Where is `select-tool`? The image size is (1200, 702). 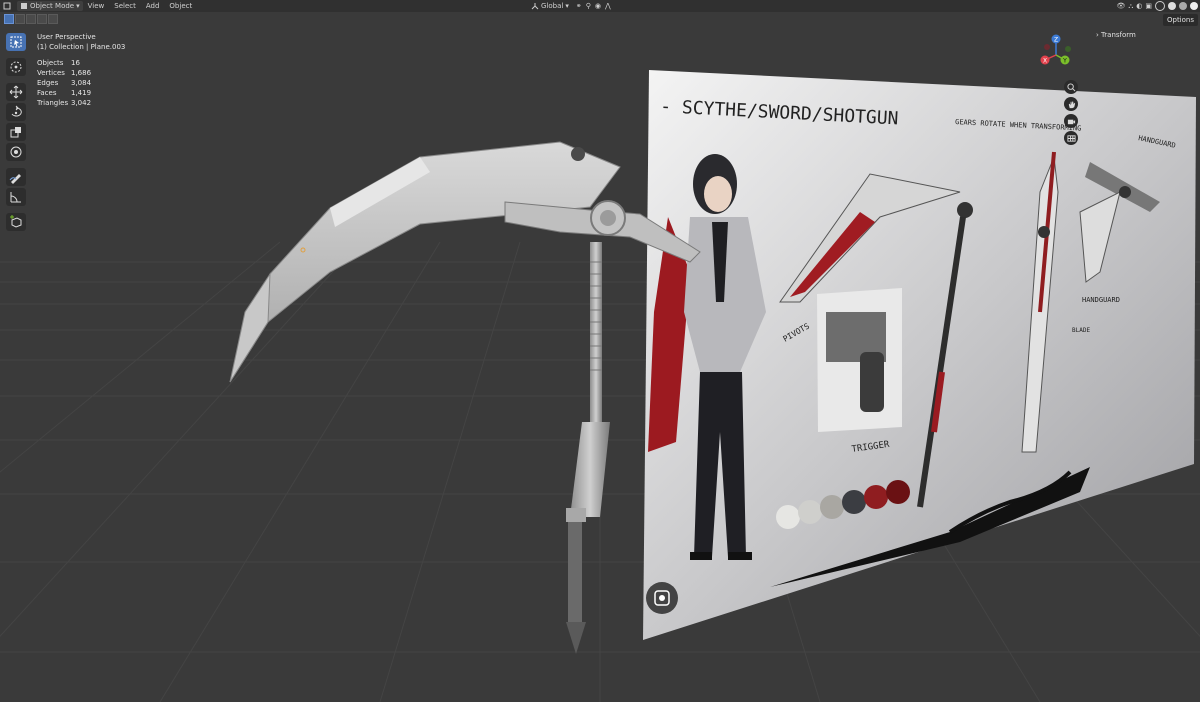
select-tool is located at coordinates (16, 42).